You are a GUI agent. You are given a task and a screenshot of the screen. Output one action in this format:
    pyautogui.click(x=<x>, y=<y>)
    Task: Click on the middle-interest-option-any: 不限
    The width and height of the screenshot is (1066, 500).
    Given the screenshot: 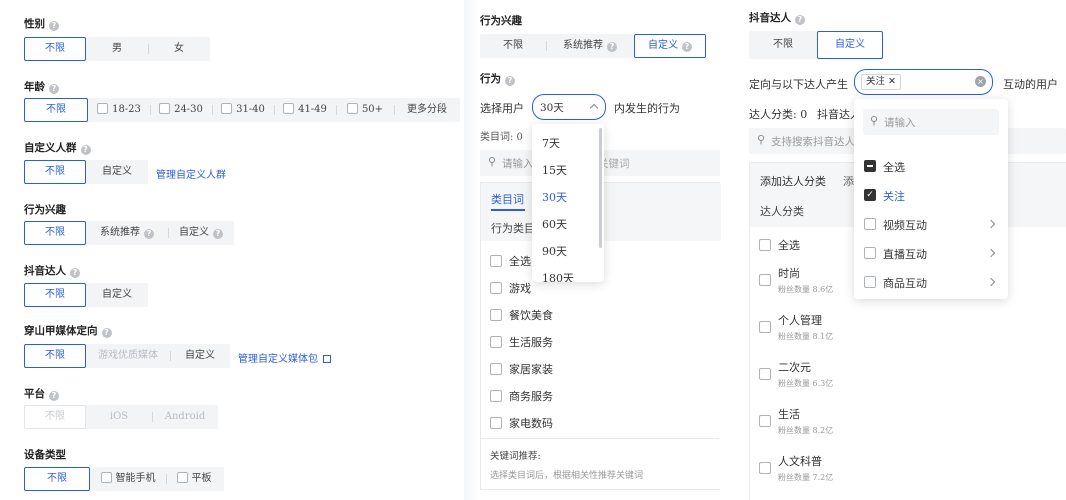 What is the action you would take?
    pyautogui.click(x=513, y=46)
    